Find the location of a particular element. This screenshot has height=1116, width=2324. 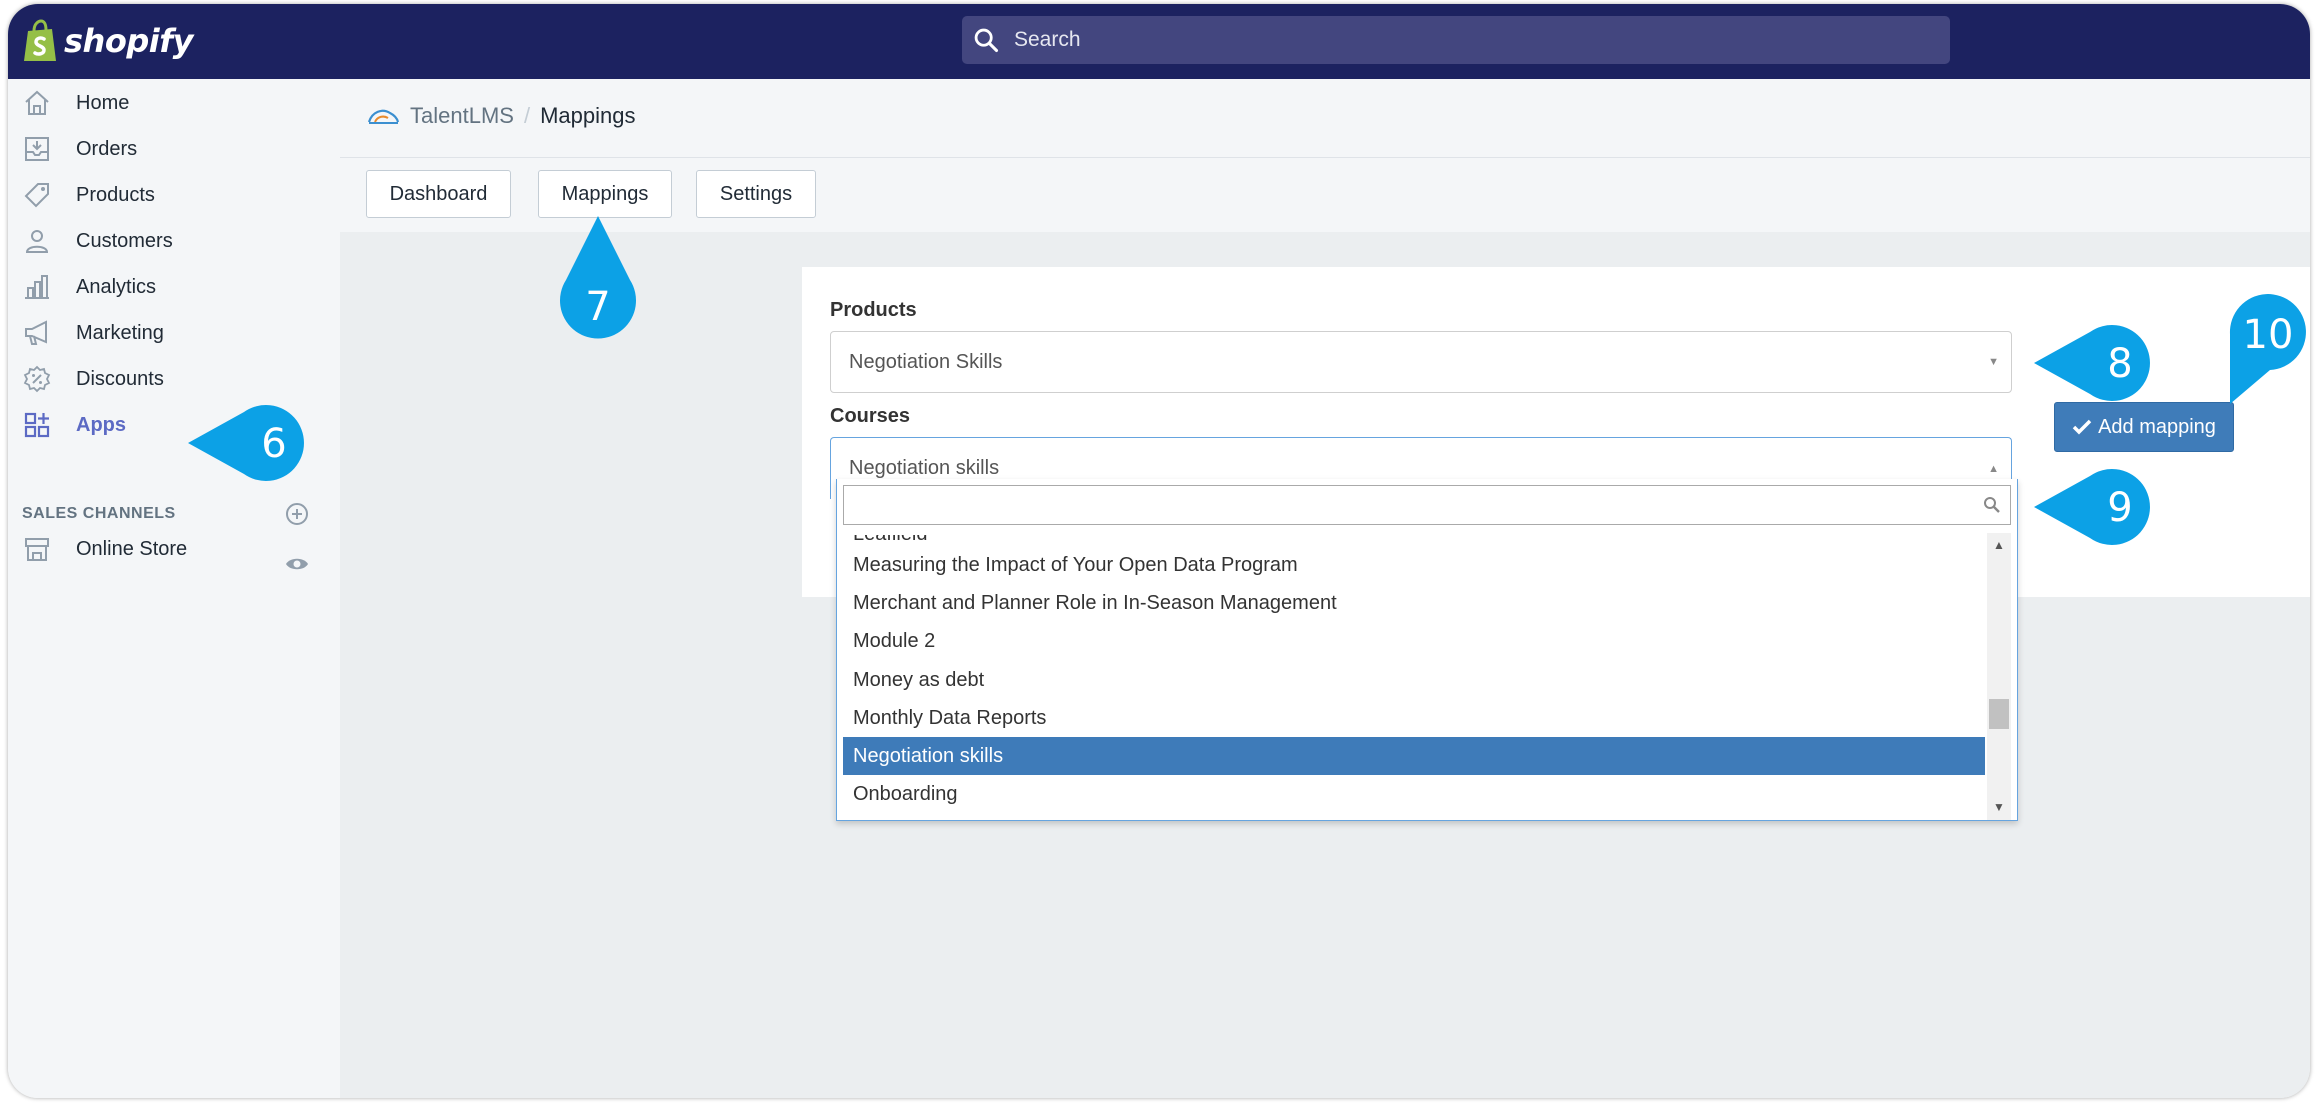

list-item: Onboarding is located at coordinates (1414, 794).